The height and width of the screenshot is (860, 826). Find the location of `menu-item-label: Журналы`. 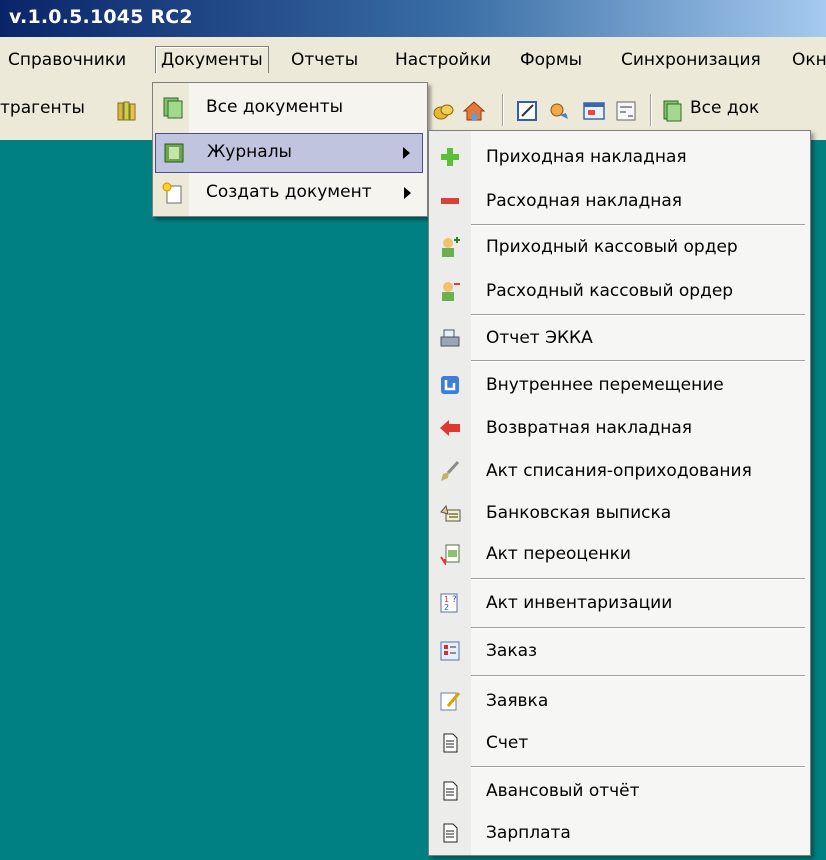

menu-item-label: Журналы is located at coordinates (249, 152).